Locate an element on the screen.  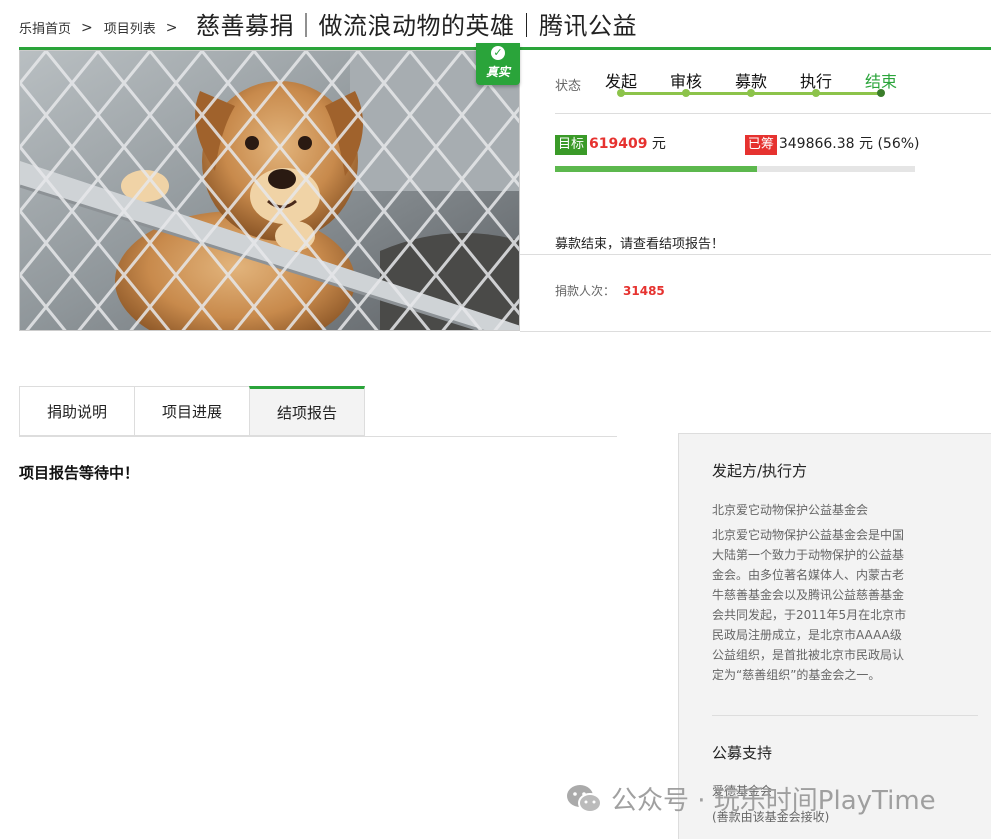
initiator-heading: 发起方/执行方 is located at coordinates (760, 471).